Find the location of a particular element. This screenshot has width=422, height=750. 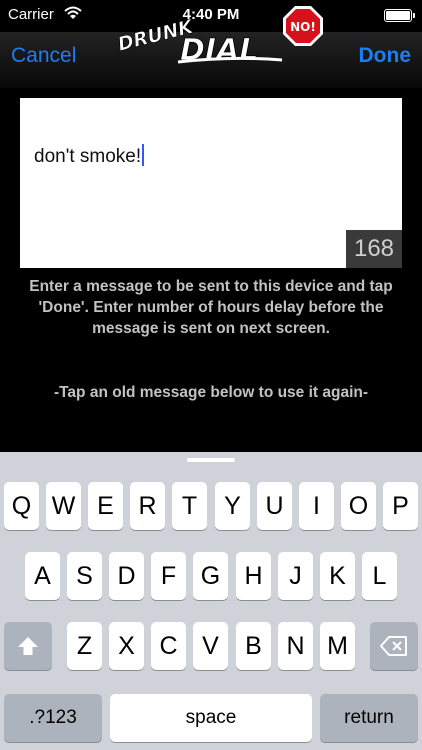

key-z: Z is located at coordinates (84, 646).